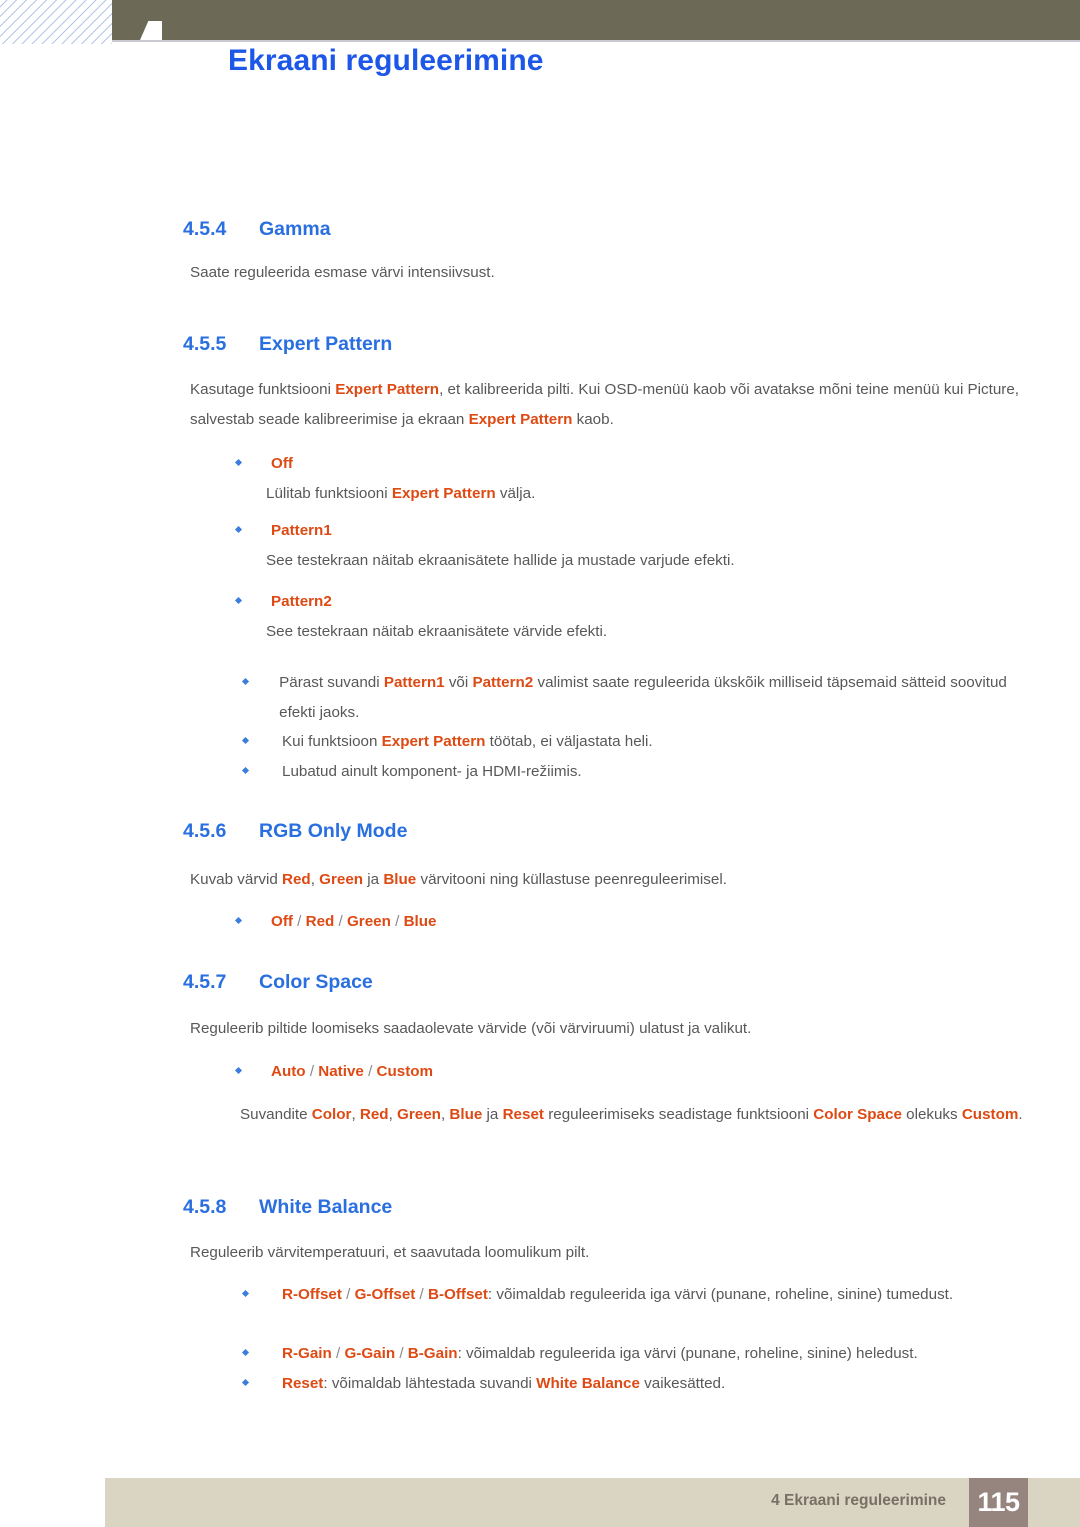 This screenshot has height=1527, width=1080. I want to click on text-fragment: olekuks, so click(934, 1114).